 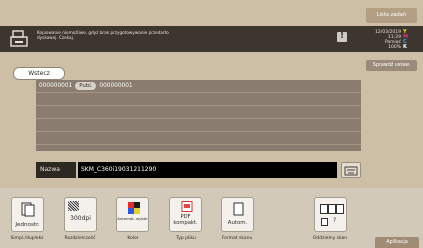 I want to click on destination-type-badge: Publ., so click(x=86, y=86).